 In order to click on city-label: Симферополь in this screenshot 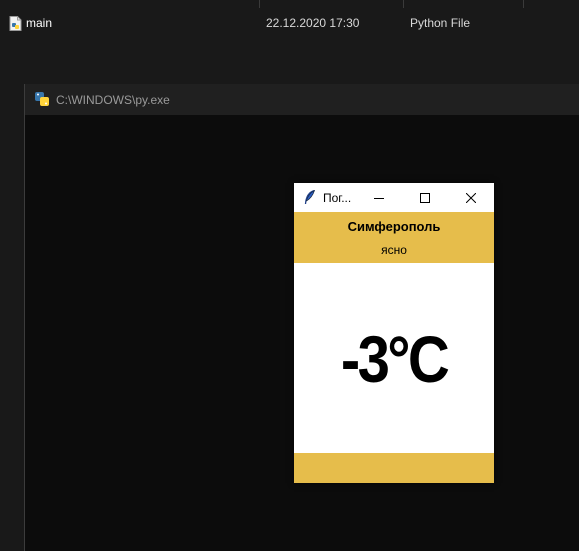, I will do `click(394, 226)`.